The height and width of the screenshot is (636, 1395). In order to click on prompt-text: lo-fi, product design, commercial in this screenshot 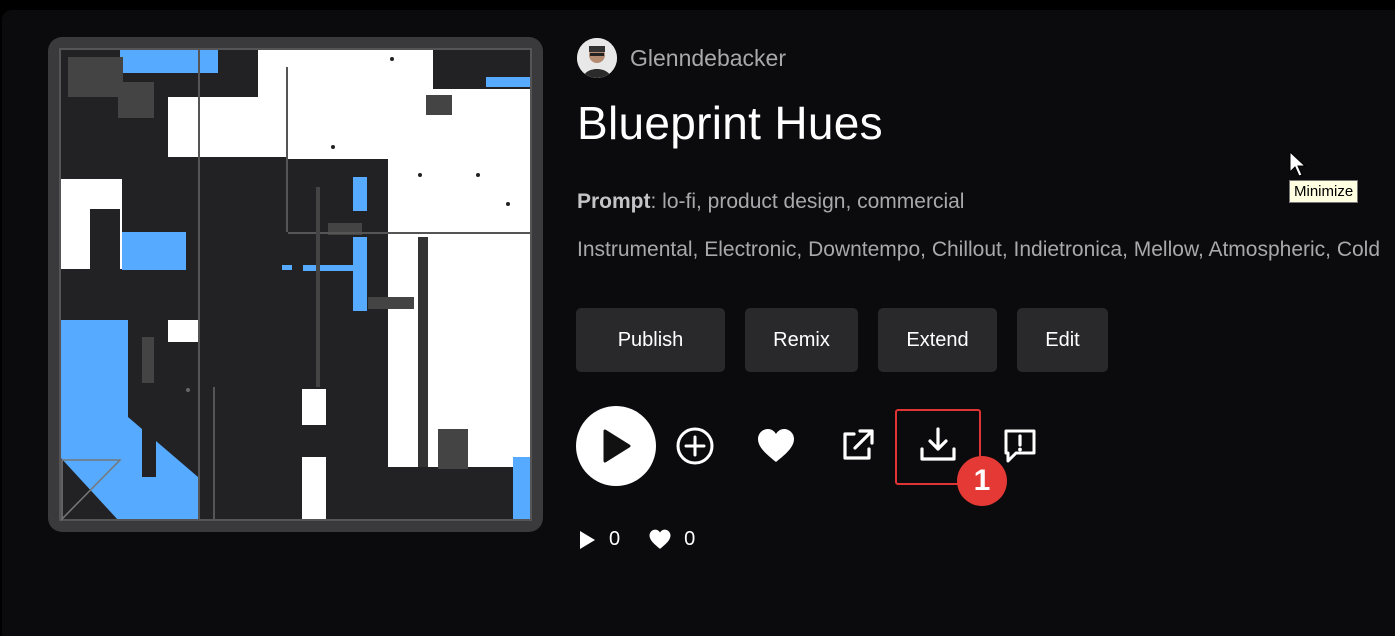, I will do `click(813, 201)`.